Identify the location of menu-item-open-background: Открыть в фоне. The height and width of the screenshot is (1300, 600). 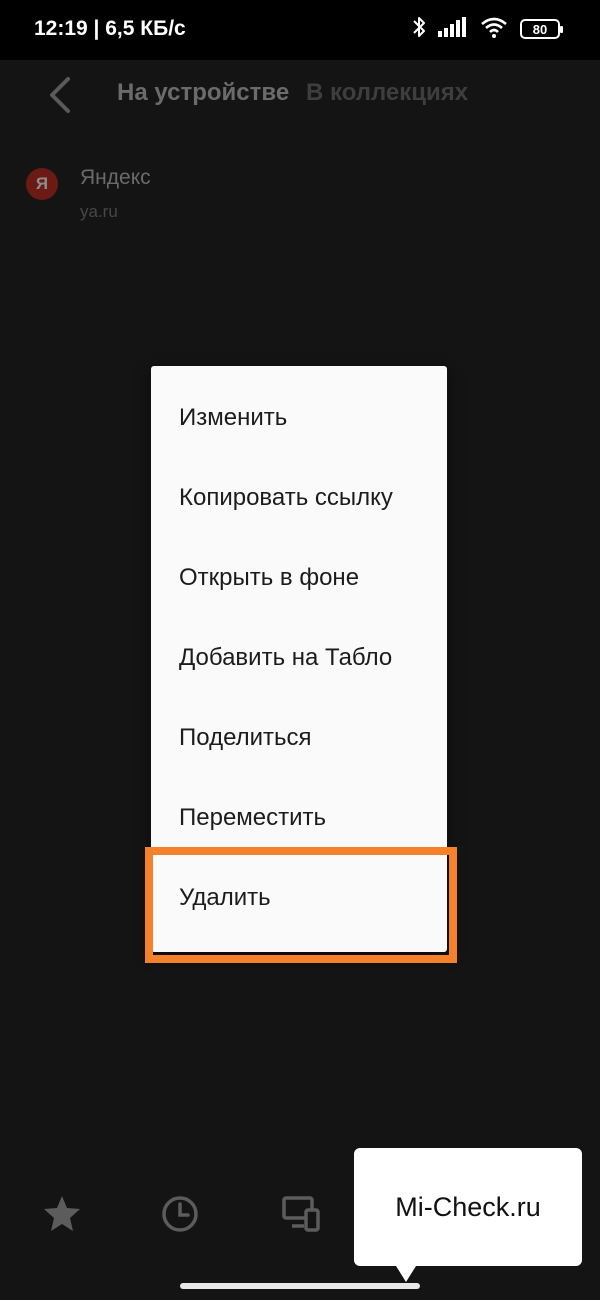
(299, 578).